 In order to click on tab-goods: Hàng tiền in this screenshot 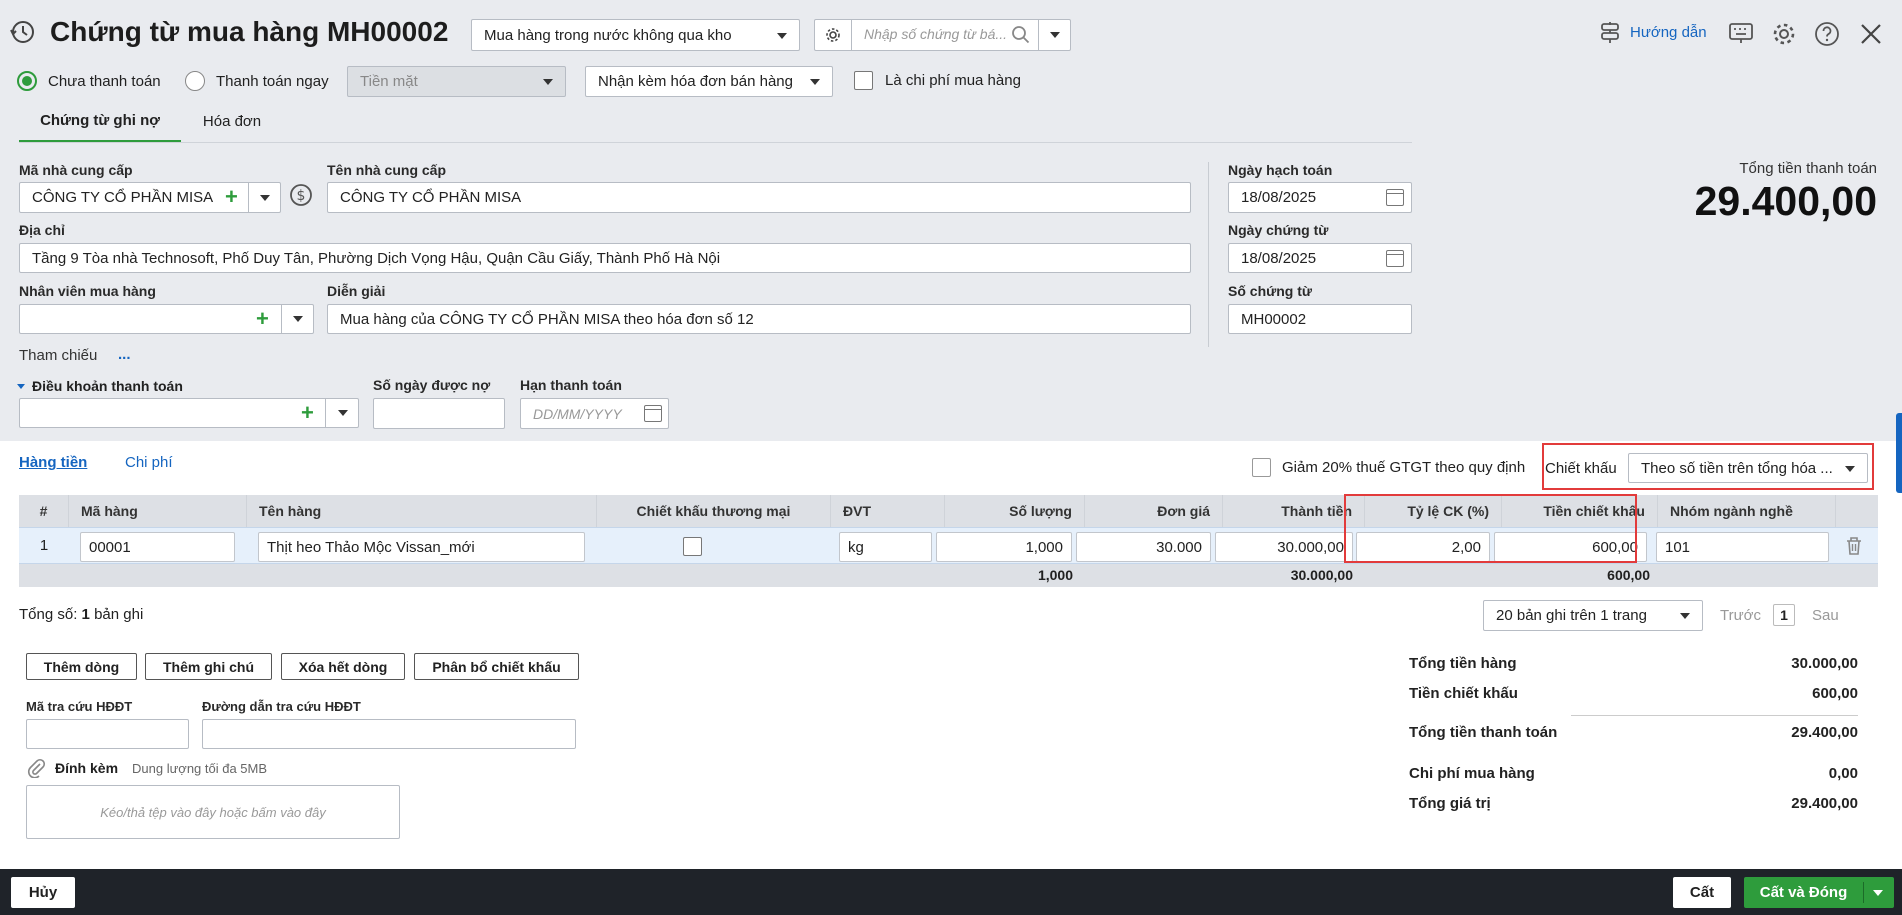, I will do `click(53, 462)`.